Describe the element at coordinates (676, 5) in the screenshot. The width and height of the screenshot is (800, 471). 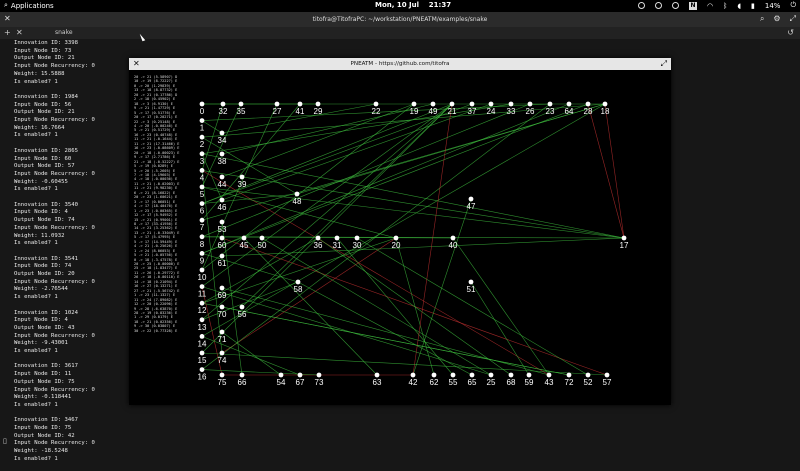
I see `steam-icon` at that location.